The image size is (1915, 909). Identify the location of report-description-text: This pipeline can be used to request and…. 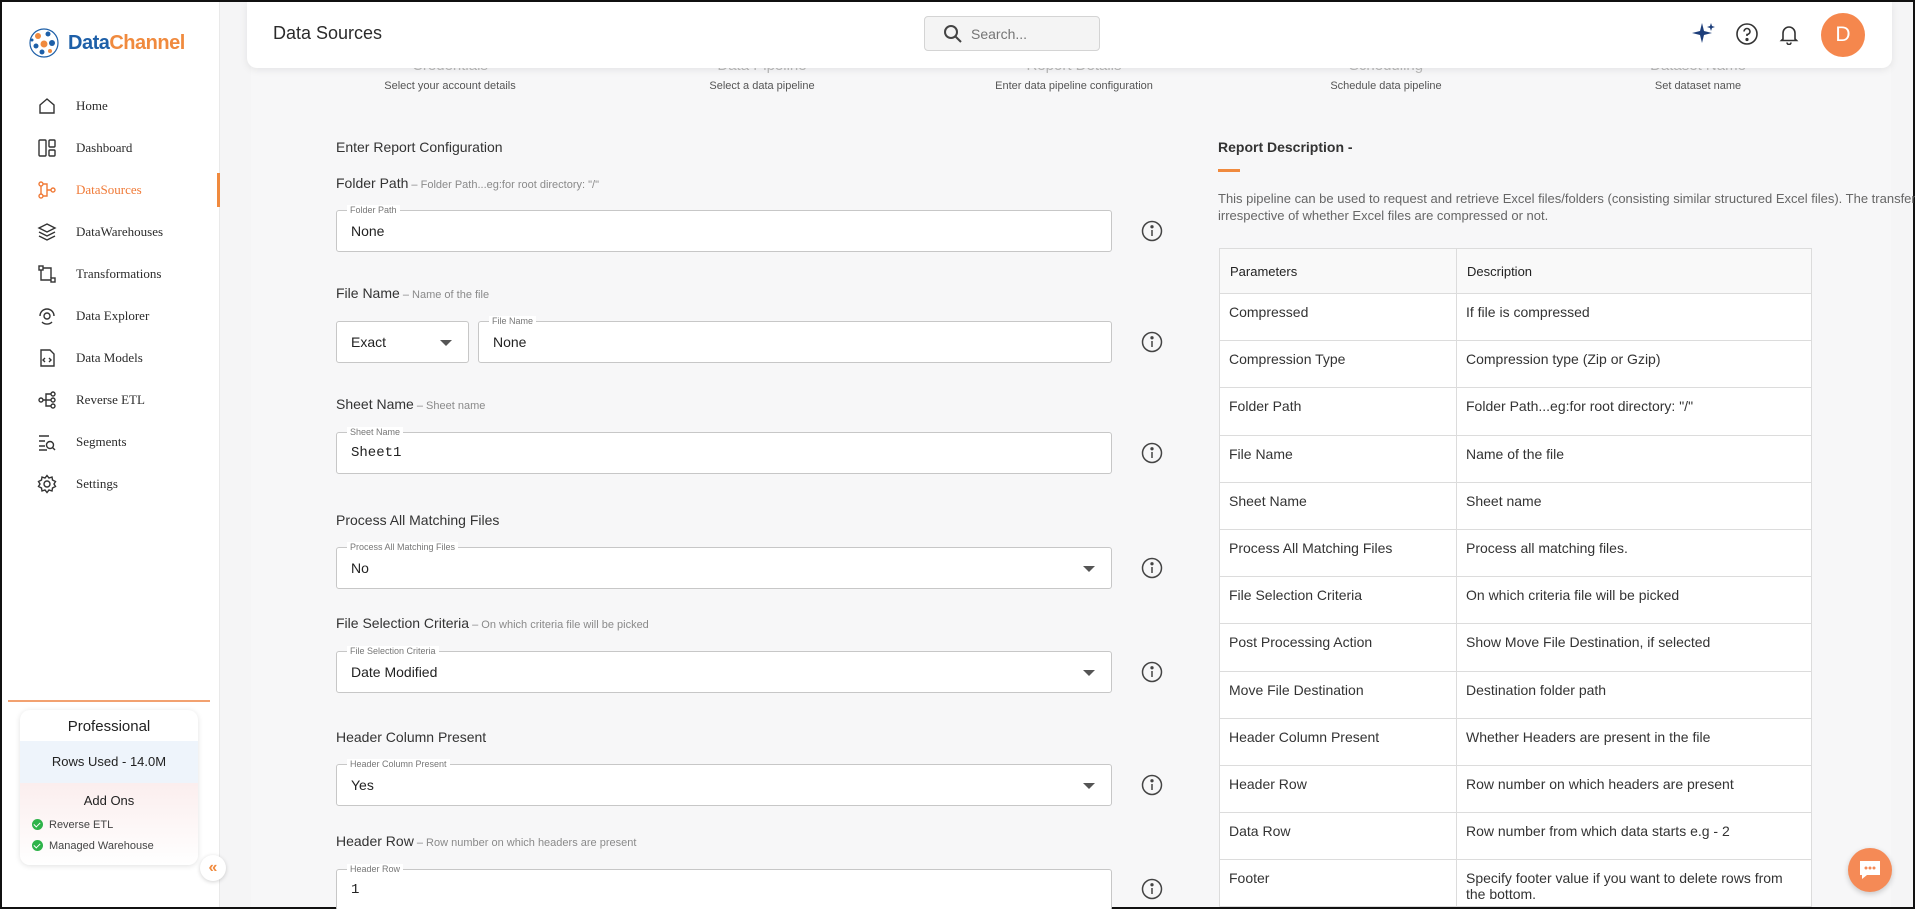
(1566, 207).